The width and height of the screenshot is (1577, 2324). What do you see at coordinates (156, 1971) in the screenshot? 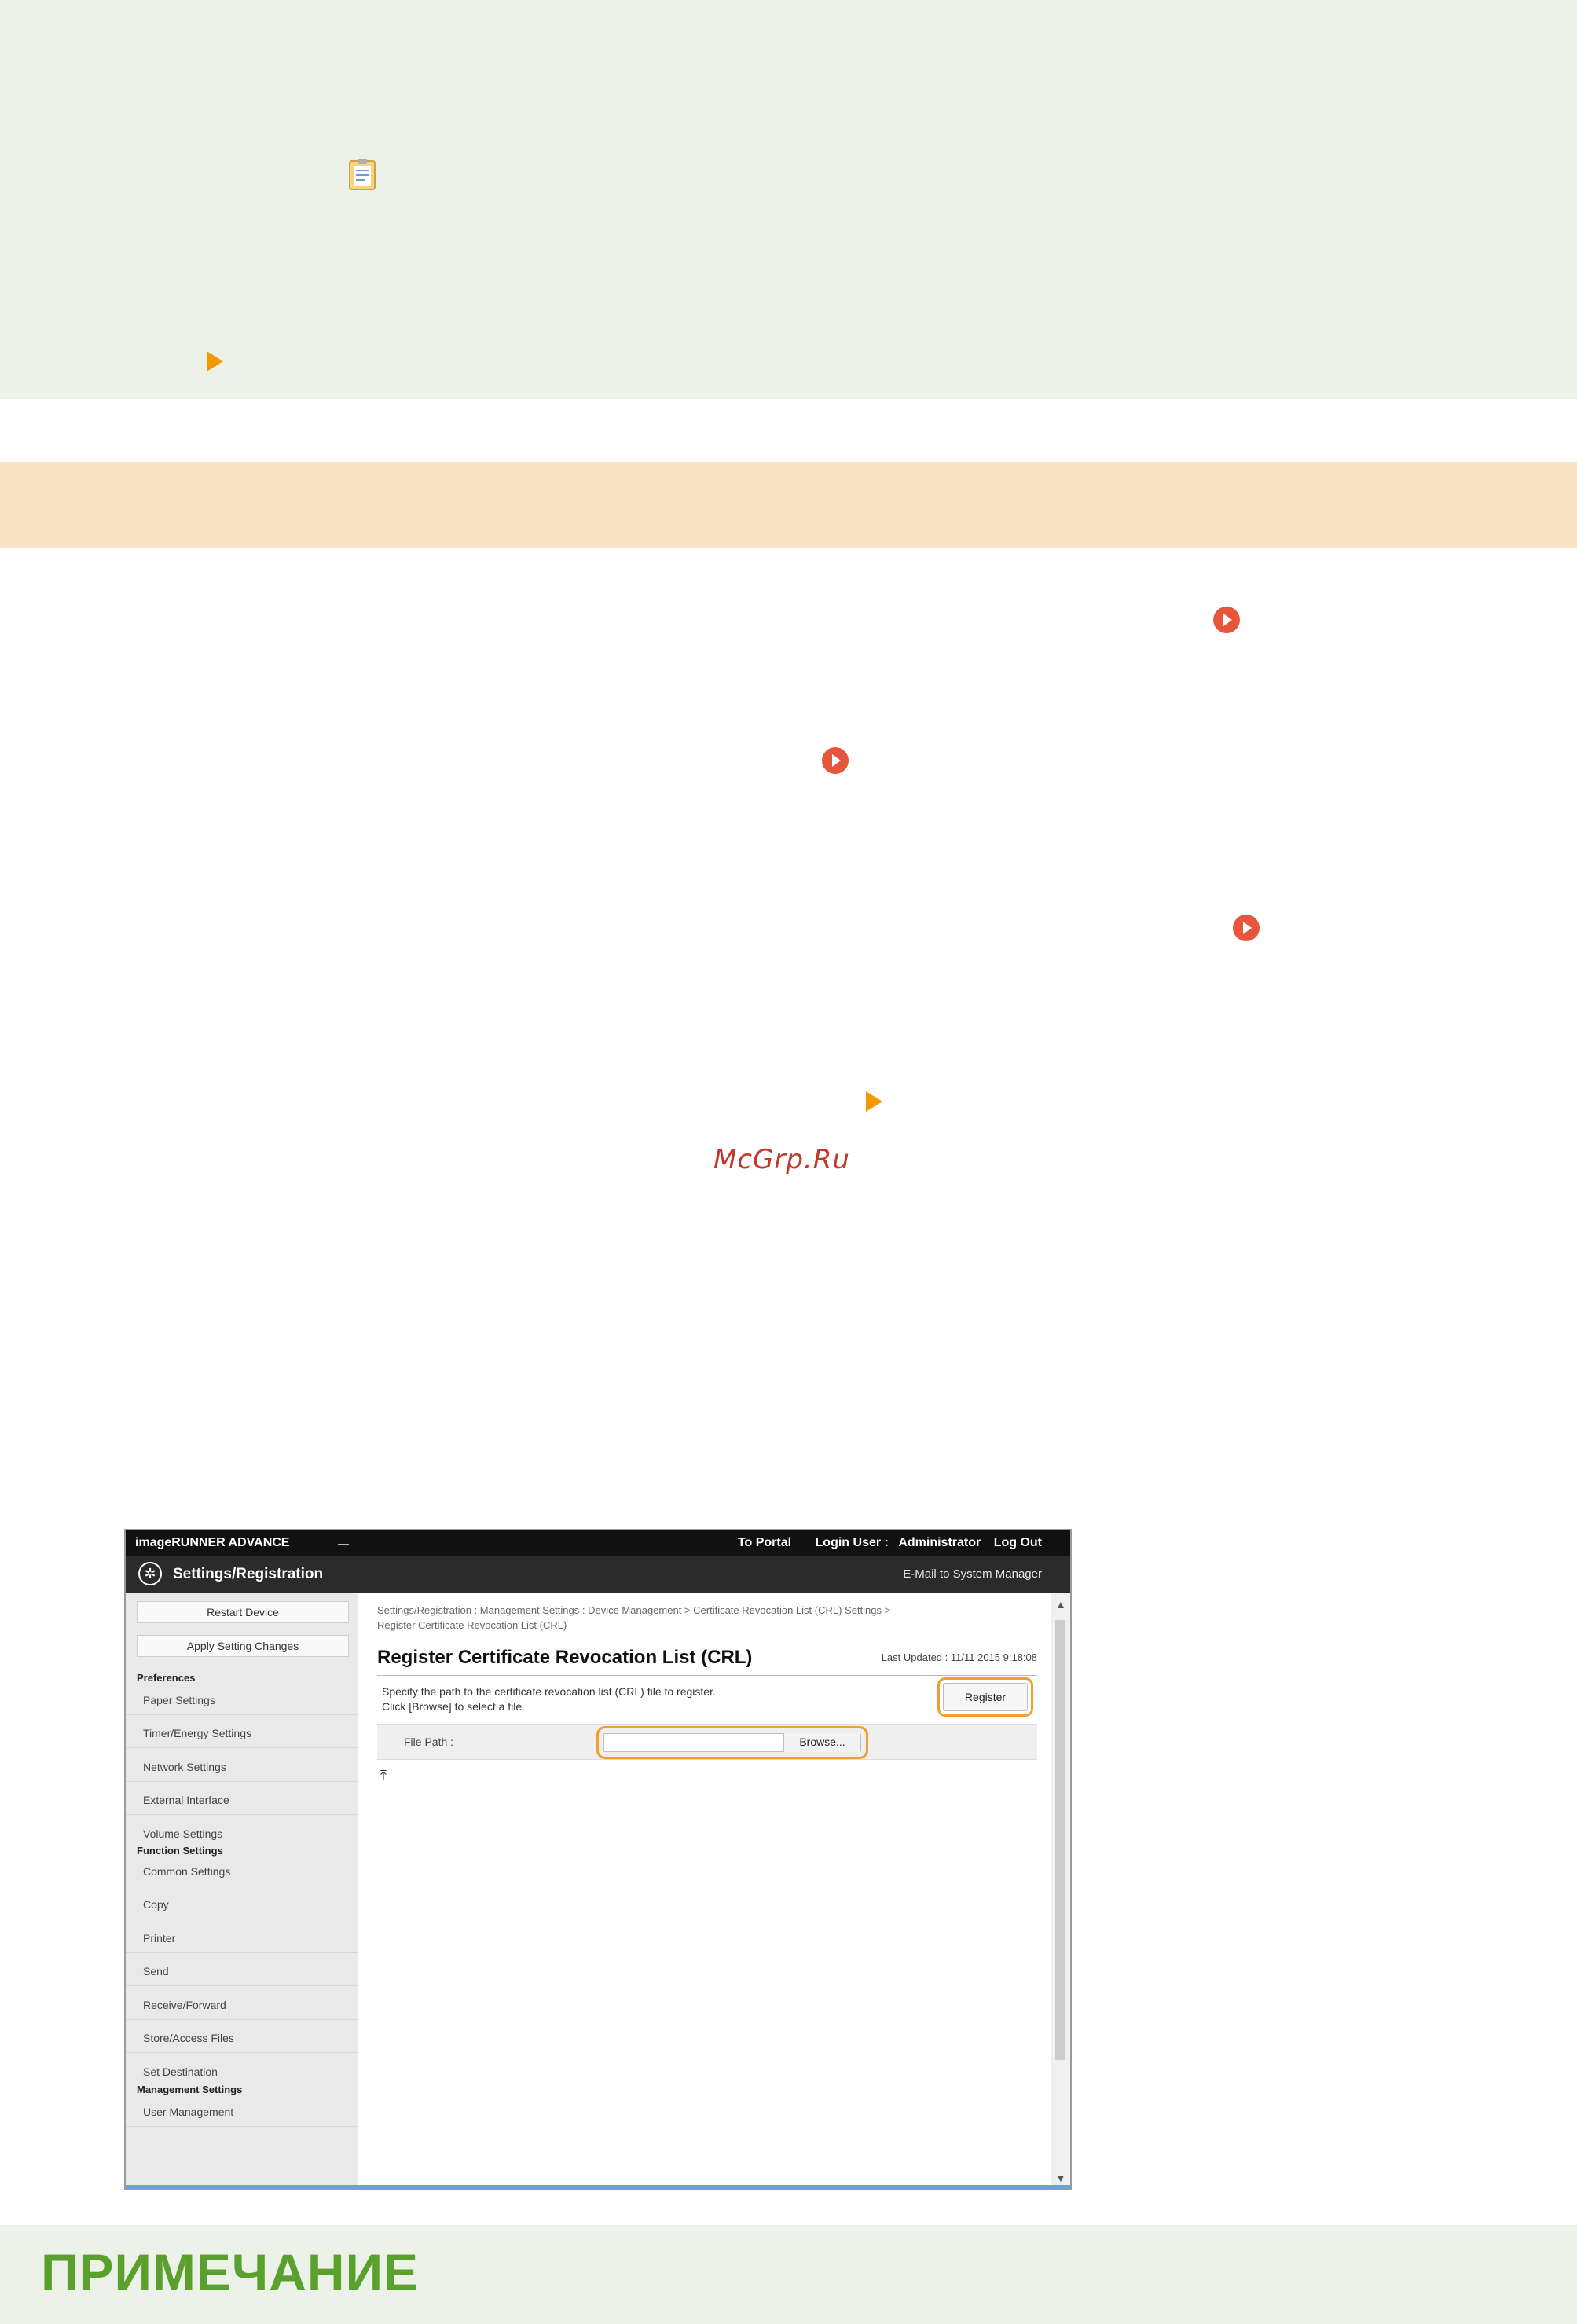
I see `sidebar-item-send: Send` at bounding box center [156, 1971].